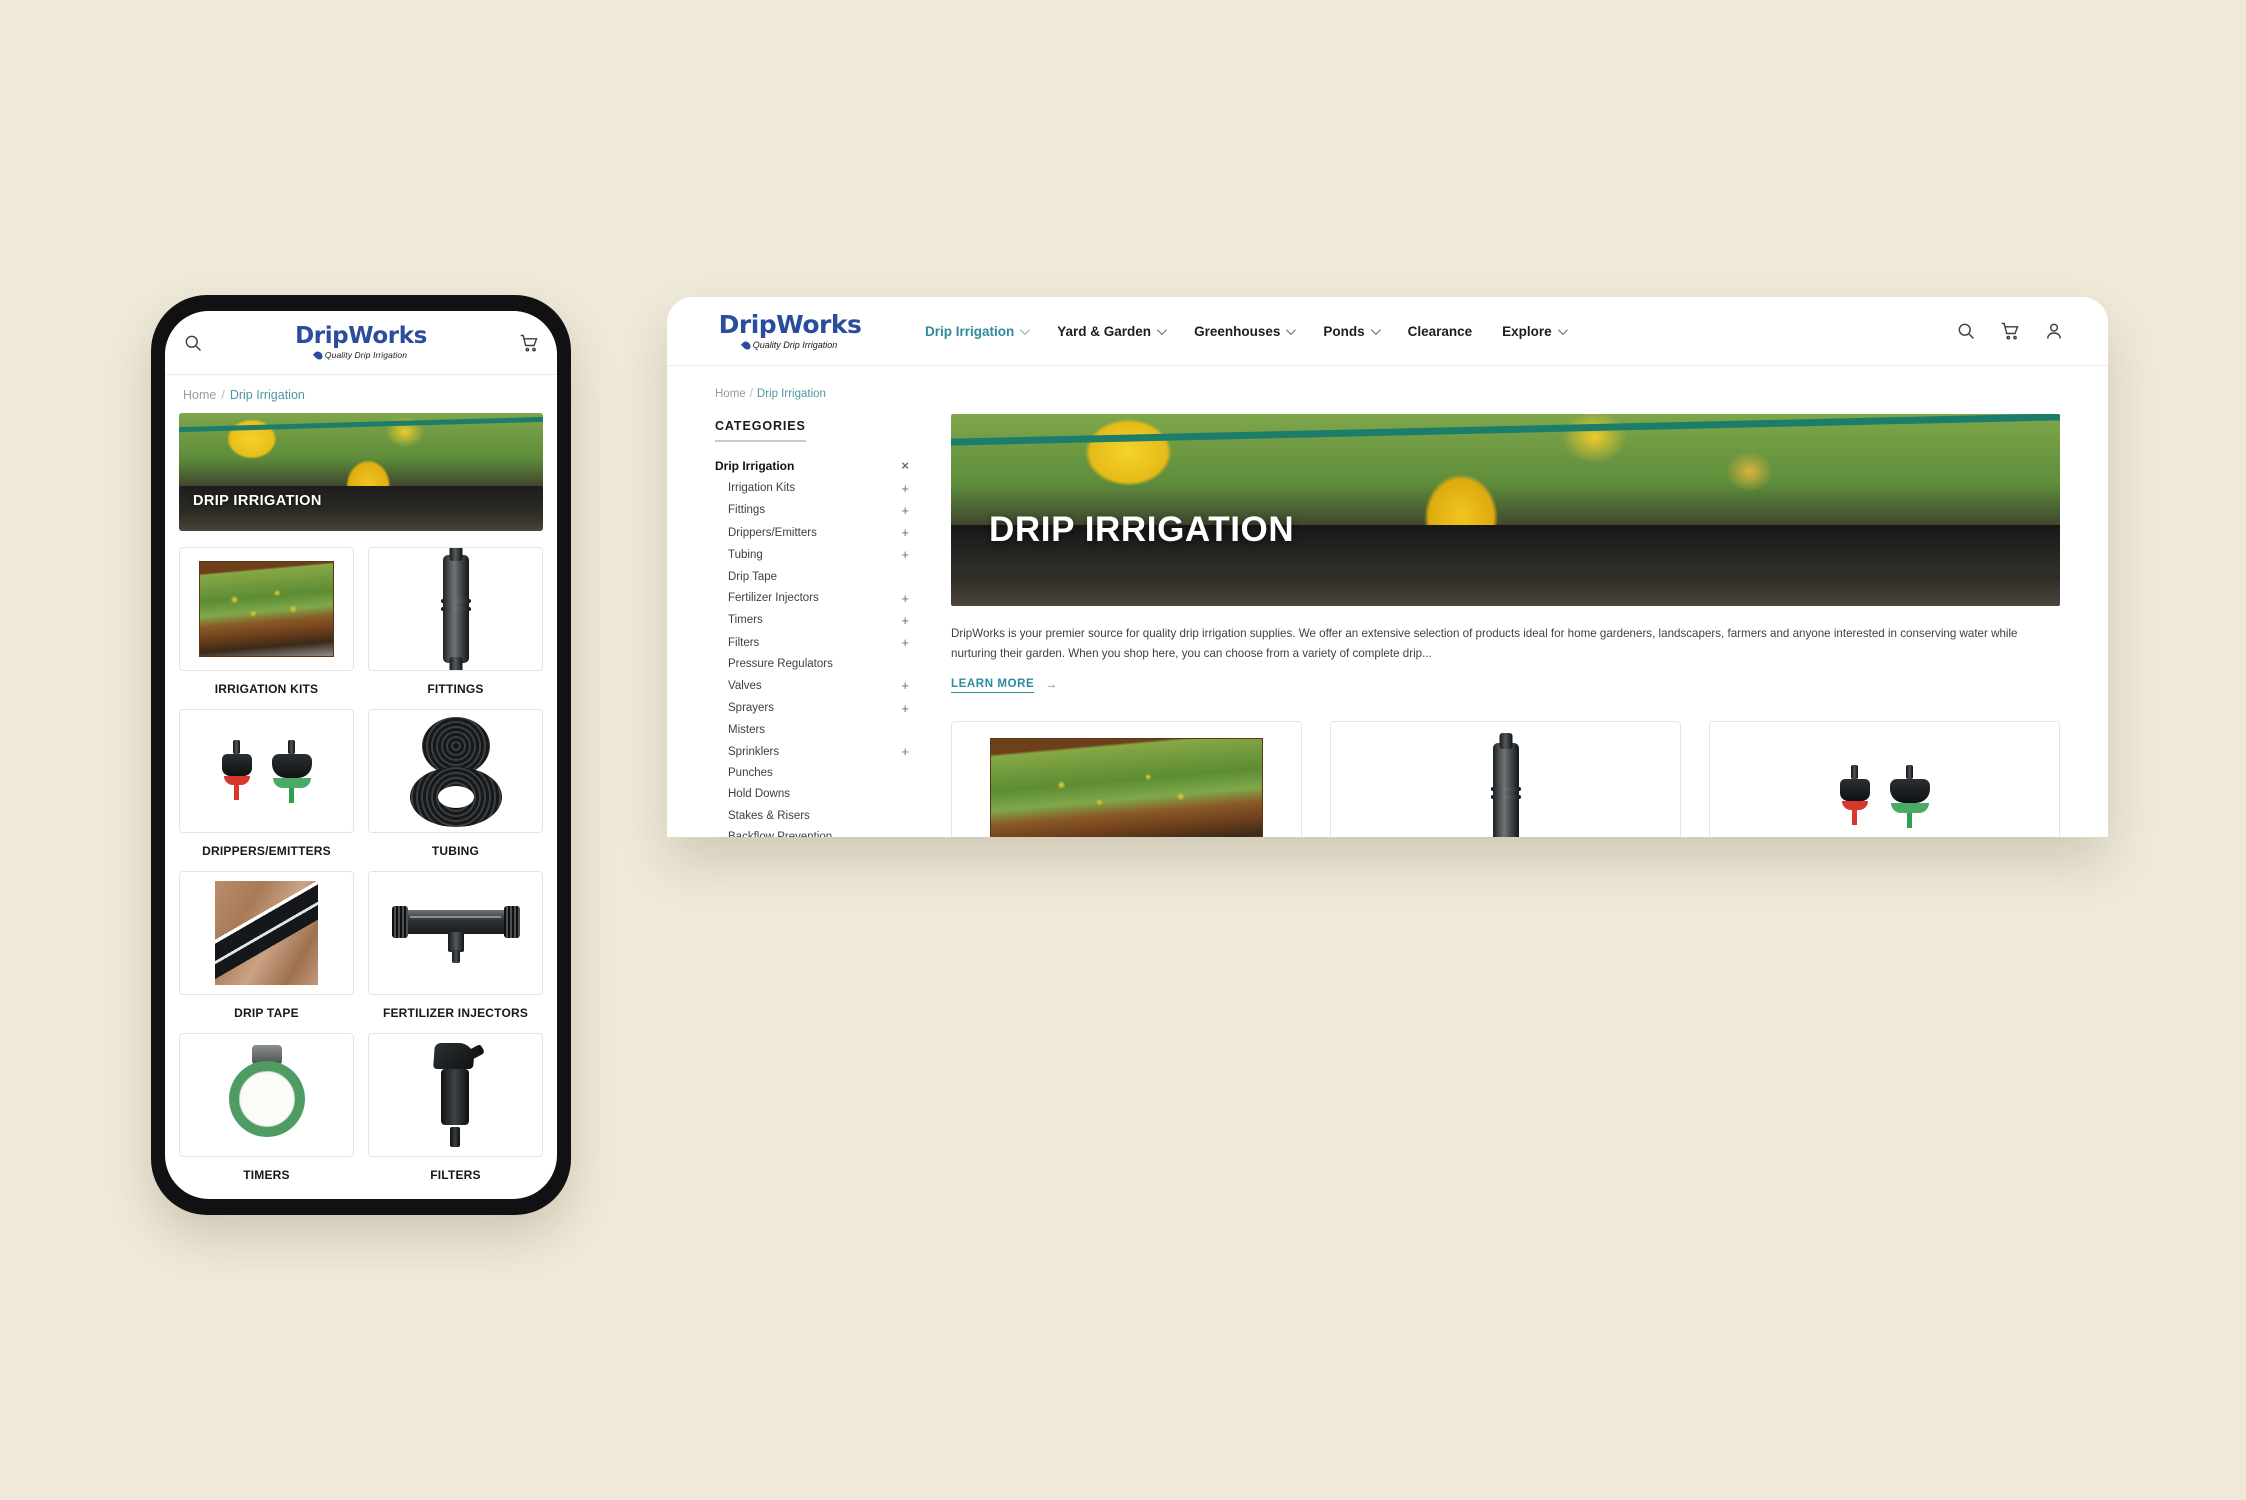  What do you see at coordinates (820, 576) in the screenshot?
I see `sidebar-item-drip-tape: Drip Tape` at bounding box center [820, 576].